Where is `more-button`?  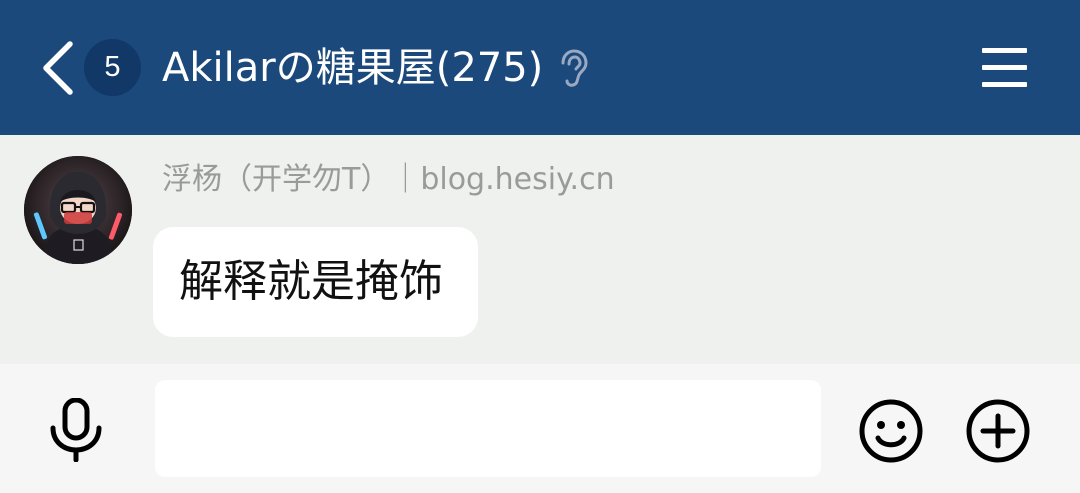 more-button is located at coordinates (998, 431).